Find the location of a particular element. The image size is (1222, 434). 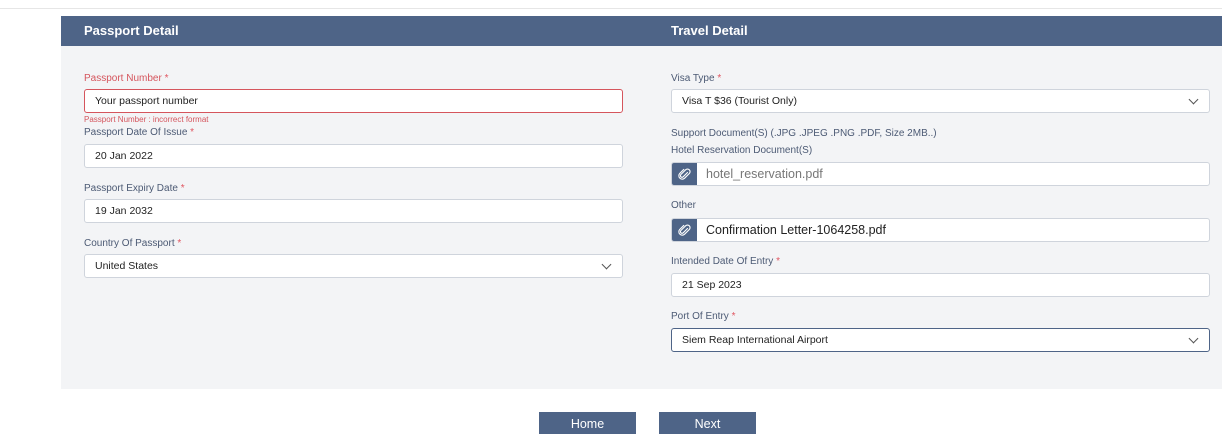

port-of-entry-label-text: Port Of Entry is located at coordinates (700, 316).